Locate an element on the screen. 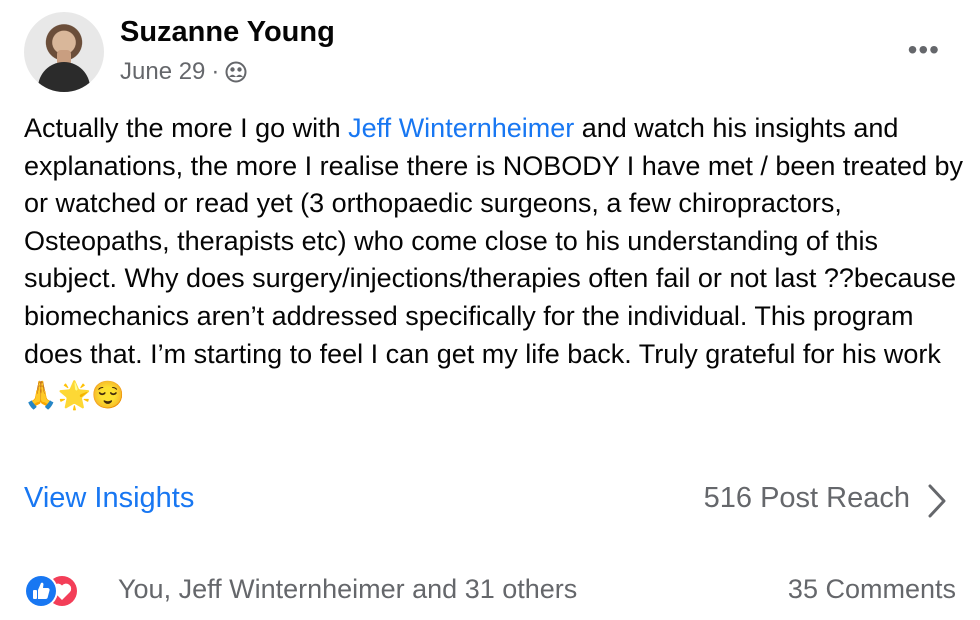 This screenshot has height=620, width=980. folded-hands-emoji: 🙏 is located at coordinates (41, 395).